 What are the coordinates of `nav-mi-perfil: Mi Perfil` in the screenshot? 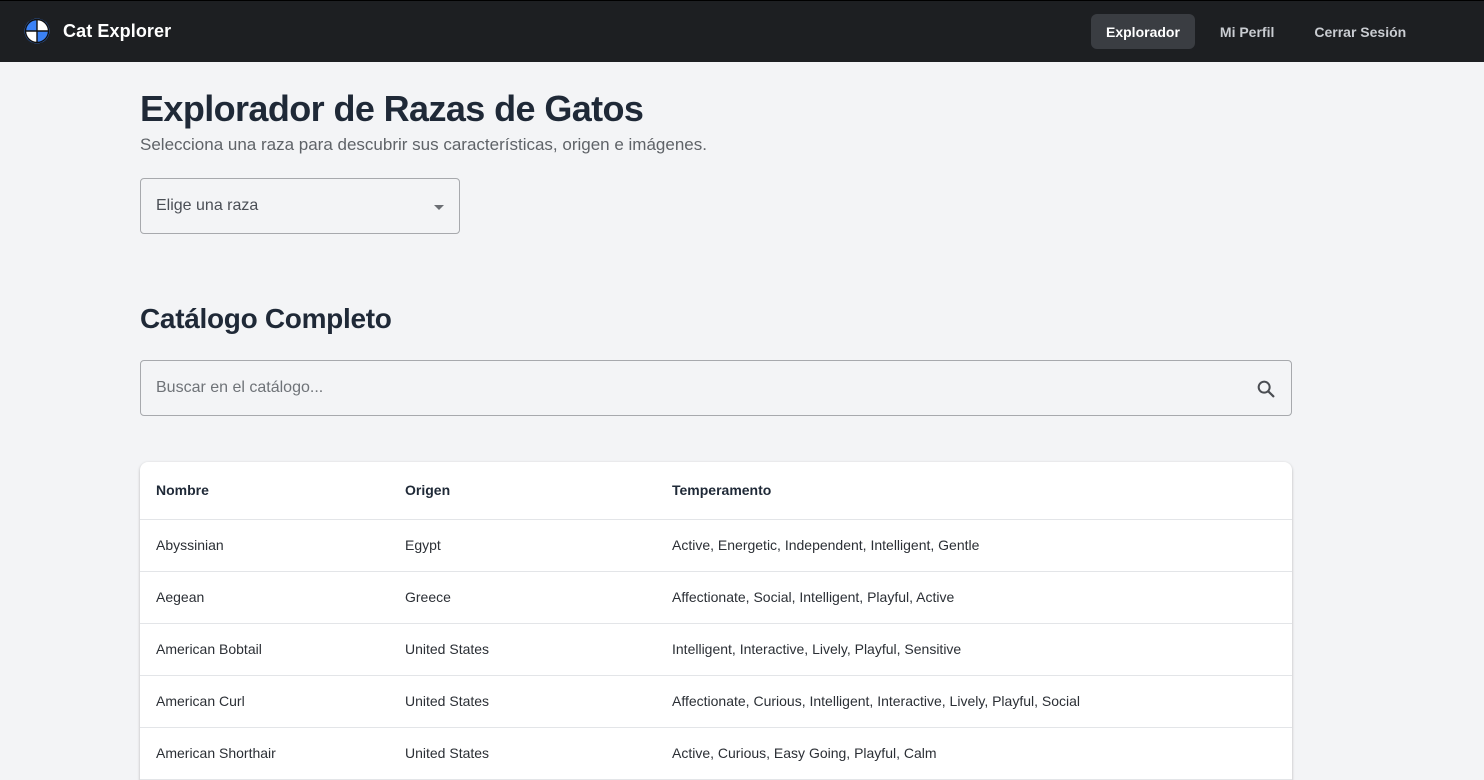 It's located at (1247, 31).